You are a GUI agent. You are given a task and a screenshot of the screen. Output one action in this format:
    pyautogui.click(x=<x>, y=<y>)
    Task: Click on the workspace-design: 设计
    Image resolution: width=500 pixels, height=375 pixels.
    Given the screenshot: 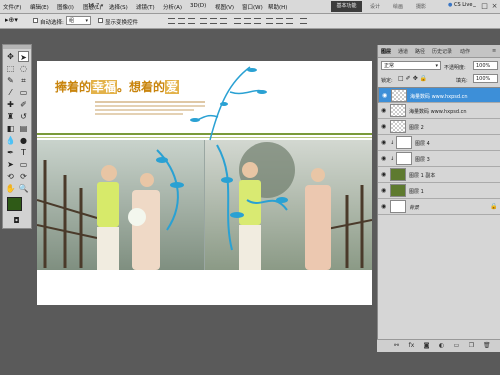 What is the action you would take?
    pyautogui.click(x=375, y=6)
    